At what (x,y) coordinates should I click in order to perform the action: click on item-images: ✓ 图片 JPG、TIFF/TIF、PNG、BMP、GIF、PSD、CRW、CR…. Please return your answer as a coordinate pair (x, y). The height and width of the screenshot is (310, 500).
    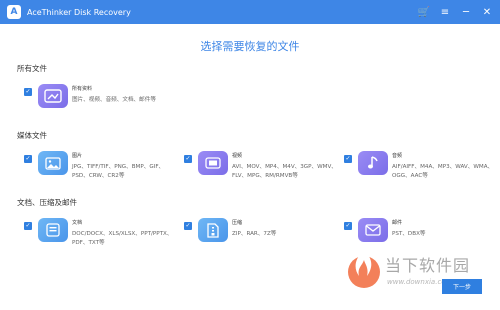
    Looking at the image, I should click on (99, 171).